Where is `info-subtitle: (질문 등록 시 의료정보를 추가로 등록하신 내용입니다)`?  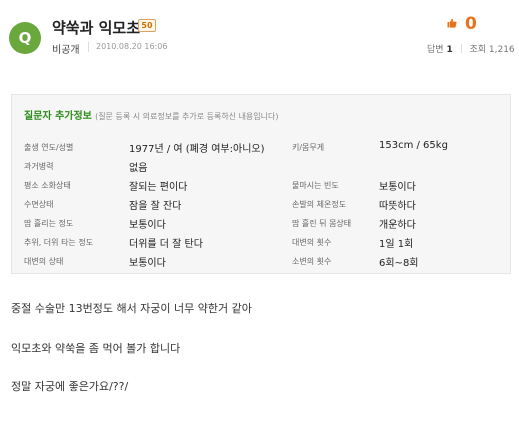 info-subtitle: (질문 등록 시 의료정보를 추가로 등록하신 내용입니다) is located at coordinates (187, 116).